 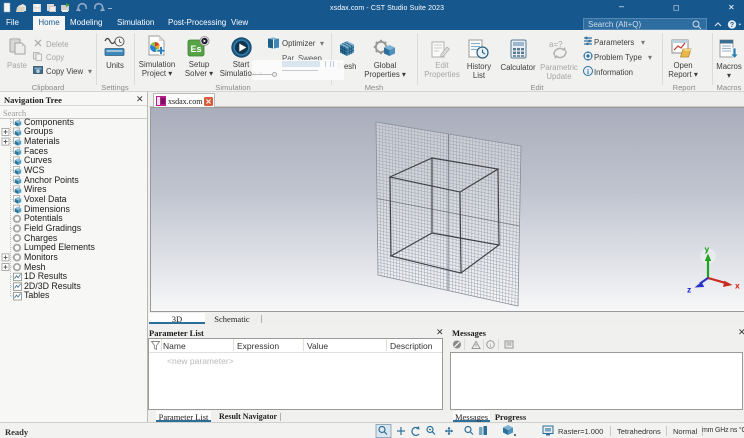 What do you see at coordinates (737, 286) in the screenshot?
I see `svg-text: x` at bounding box center [737, 286].